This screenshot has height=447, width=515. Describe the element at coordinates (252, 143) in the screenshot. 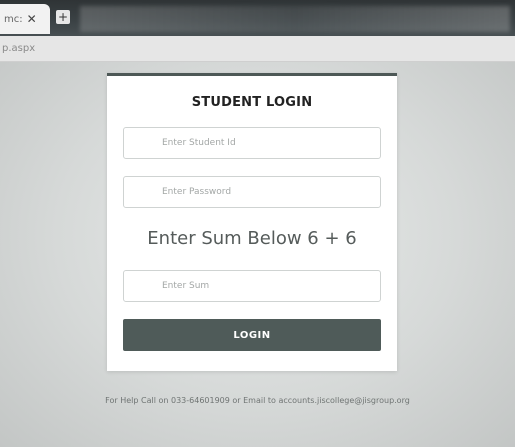

I see `student-id-input` at that location.